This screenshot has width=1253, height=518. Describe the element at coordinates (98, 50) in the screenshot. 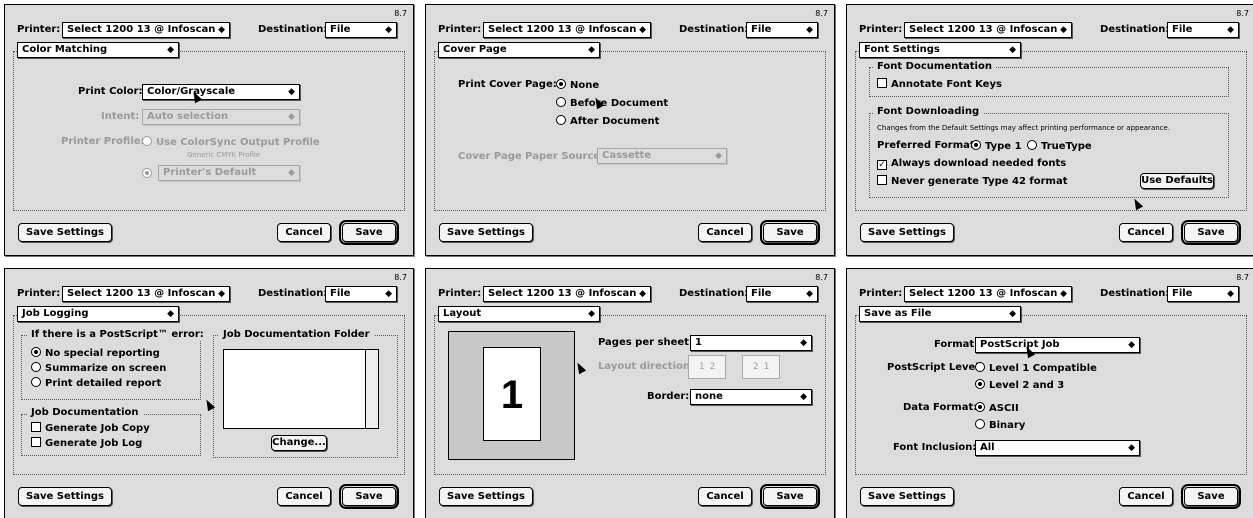

I see `pane-menu-popup: Color Matching ◆` at that location.